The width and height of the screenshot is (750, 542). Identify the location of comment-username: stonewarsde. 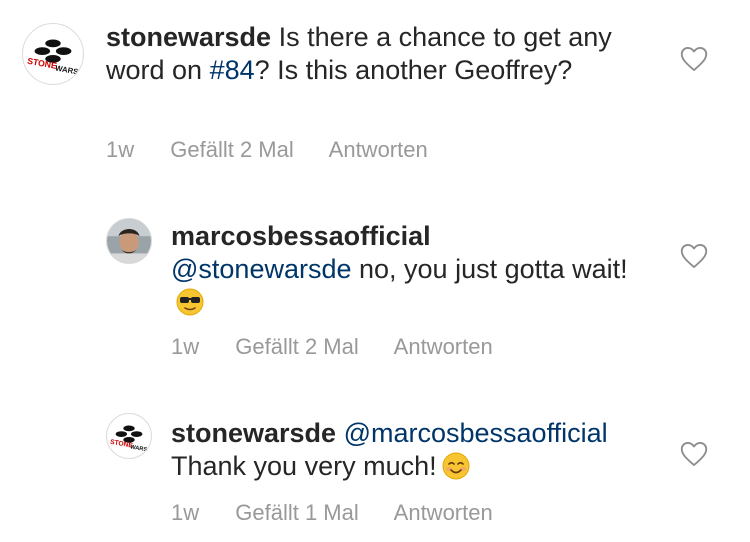
(253, 433).